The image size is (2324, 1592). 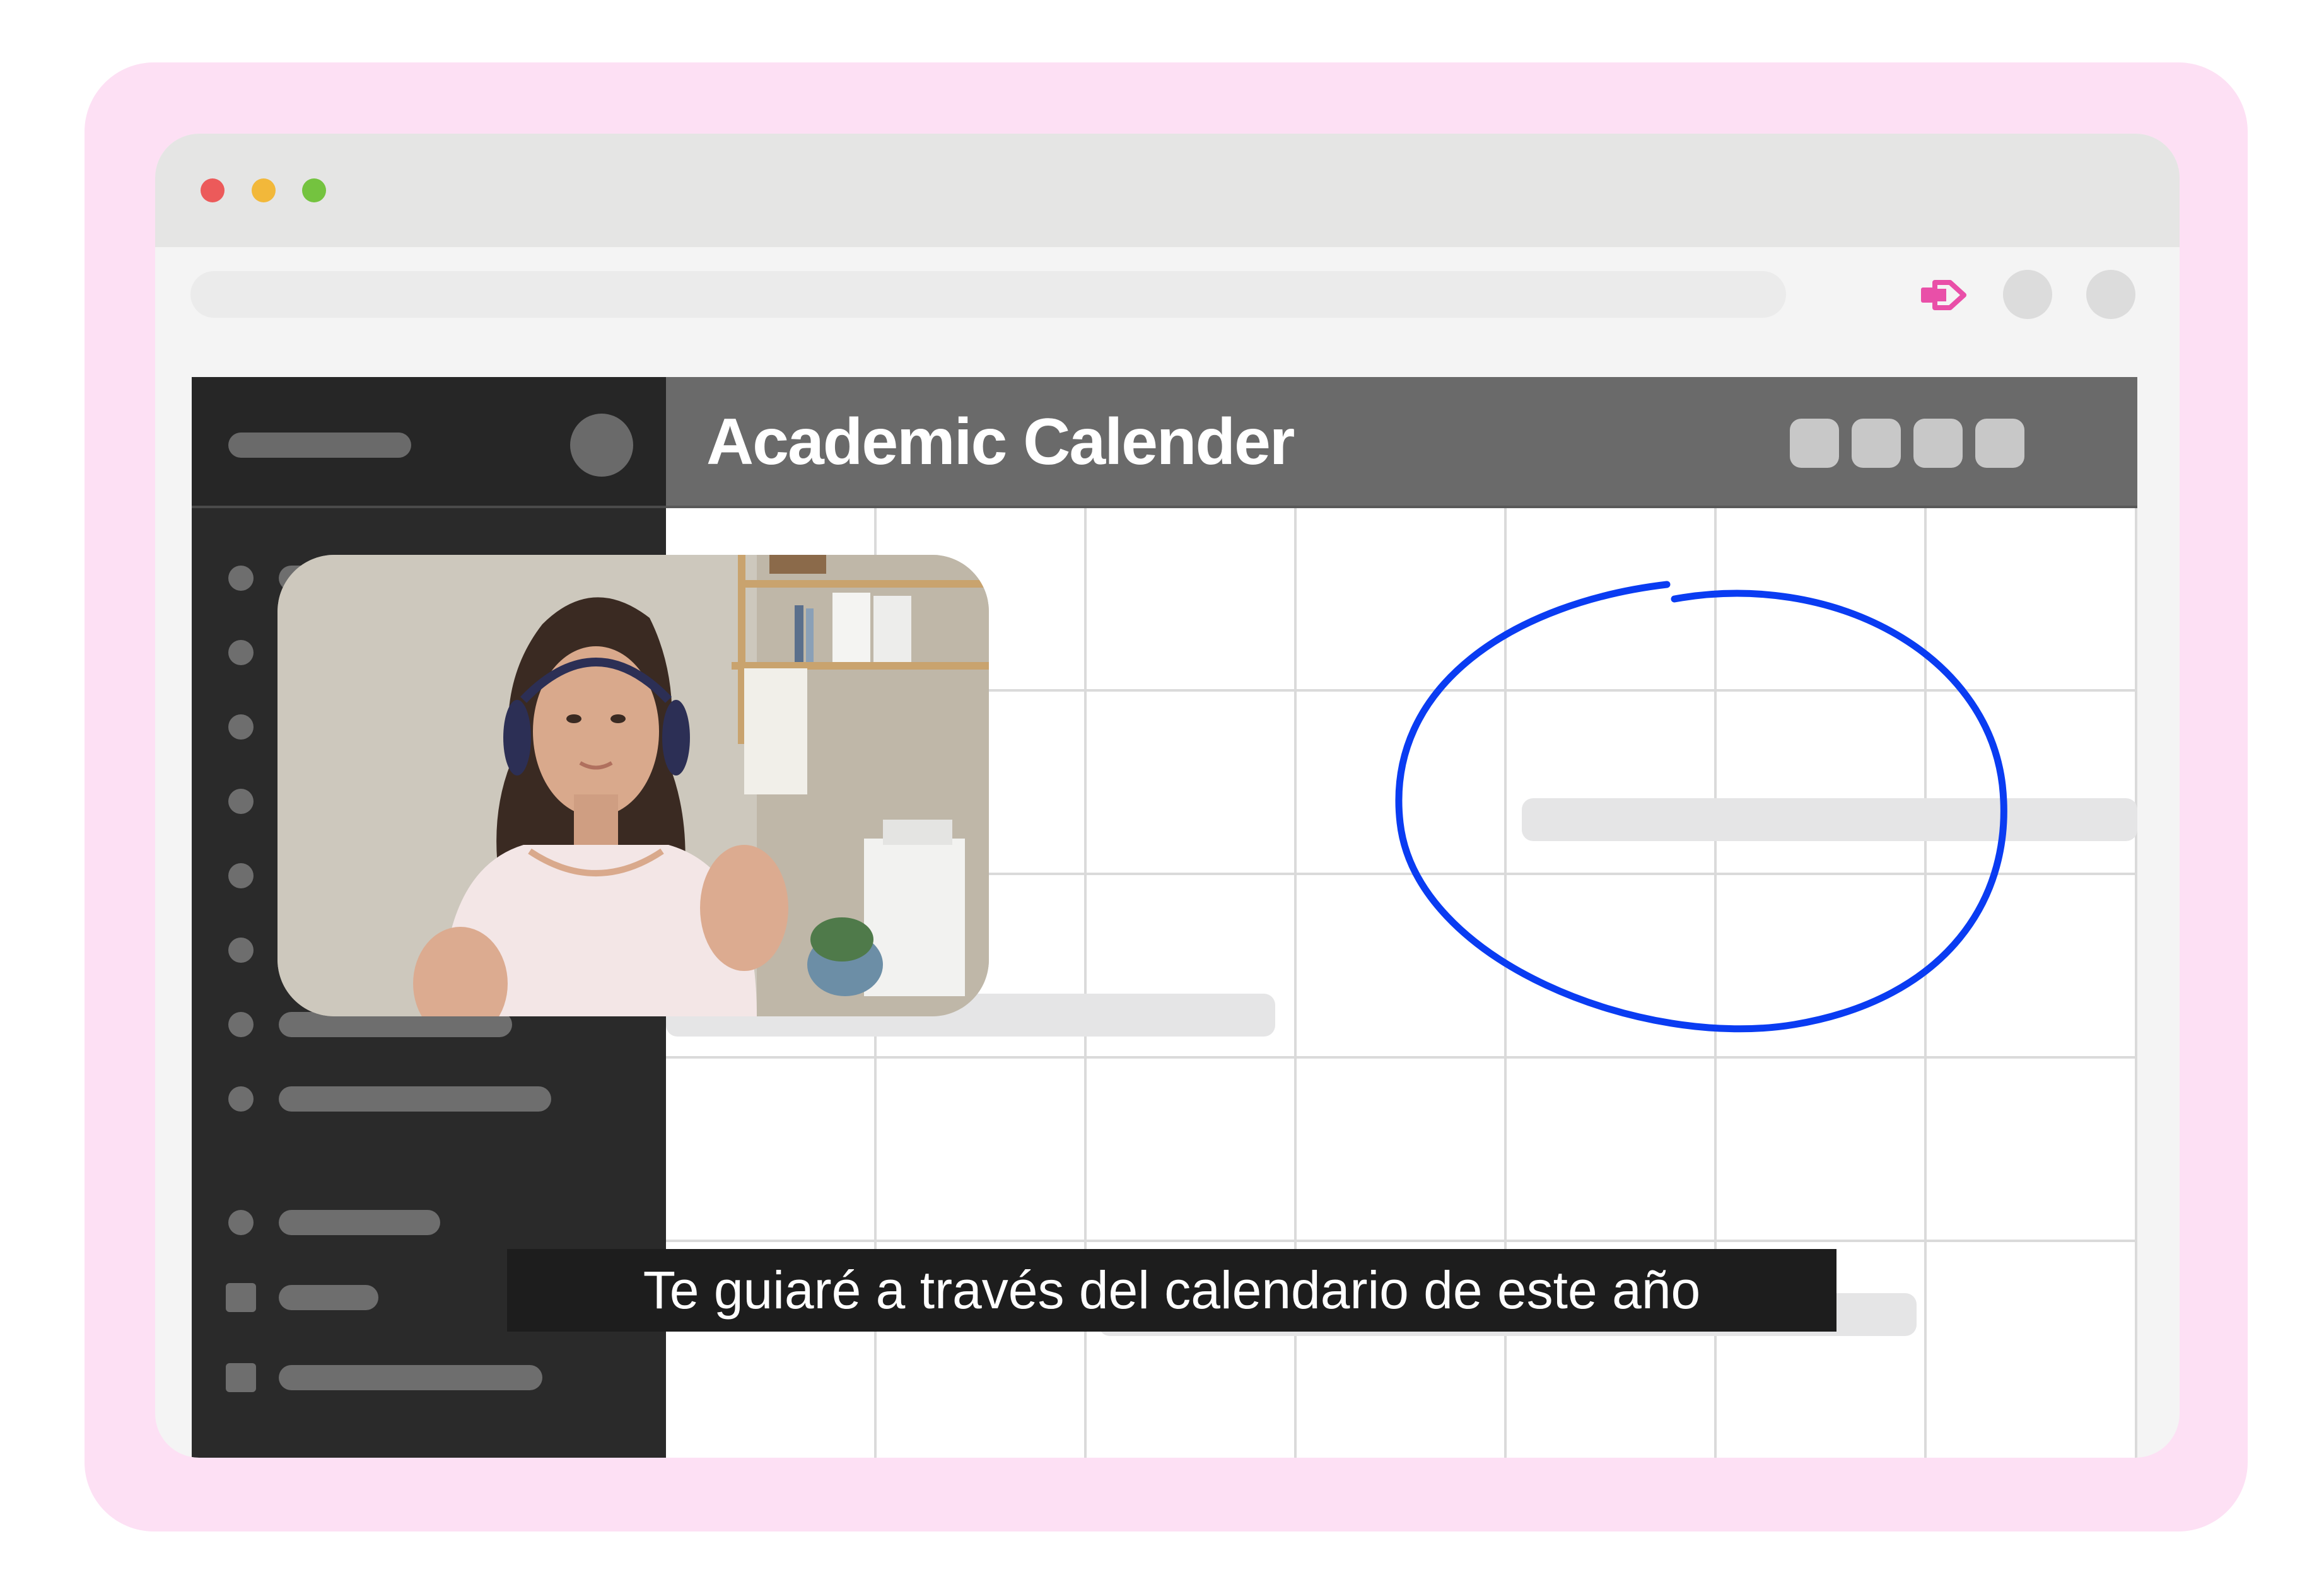 I want to click on sidebar-title-placeholder, so click(x=319, y=445).